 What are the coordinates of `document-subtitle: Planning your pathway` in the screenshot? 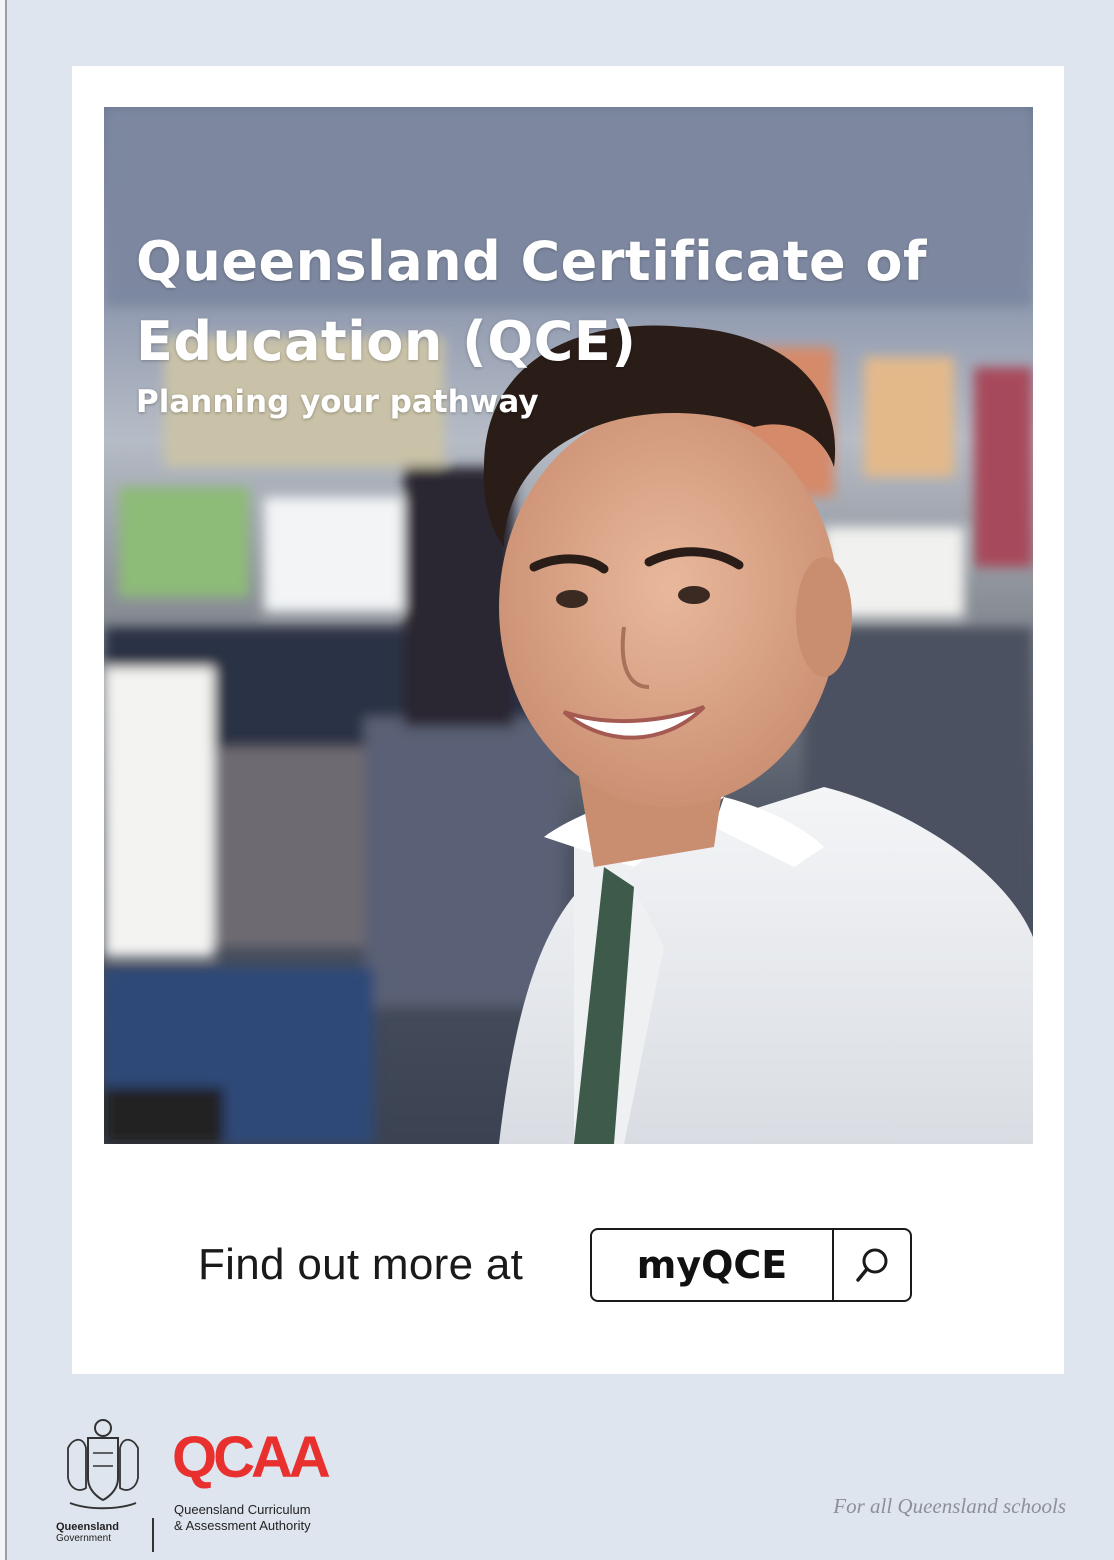 It's located at (337, 402).